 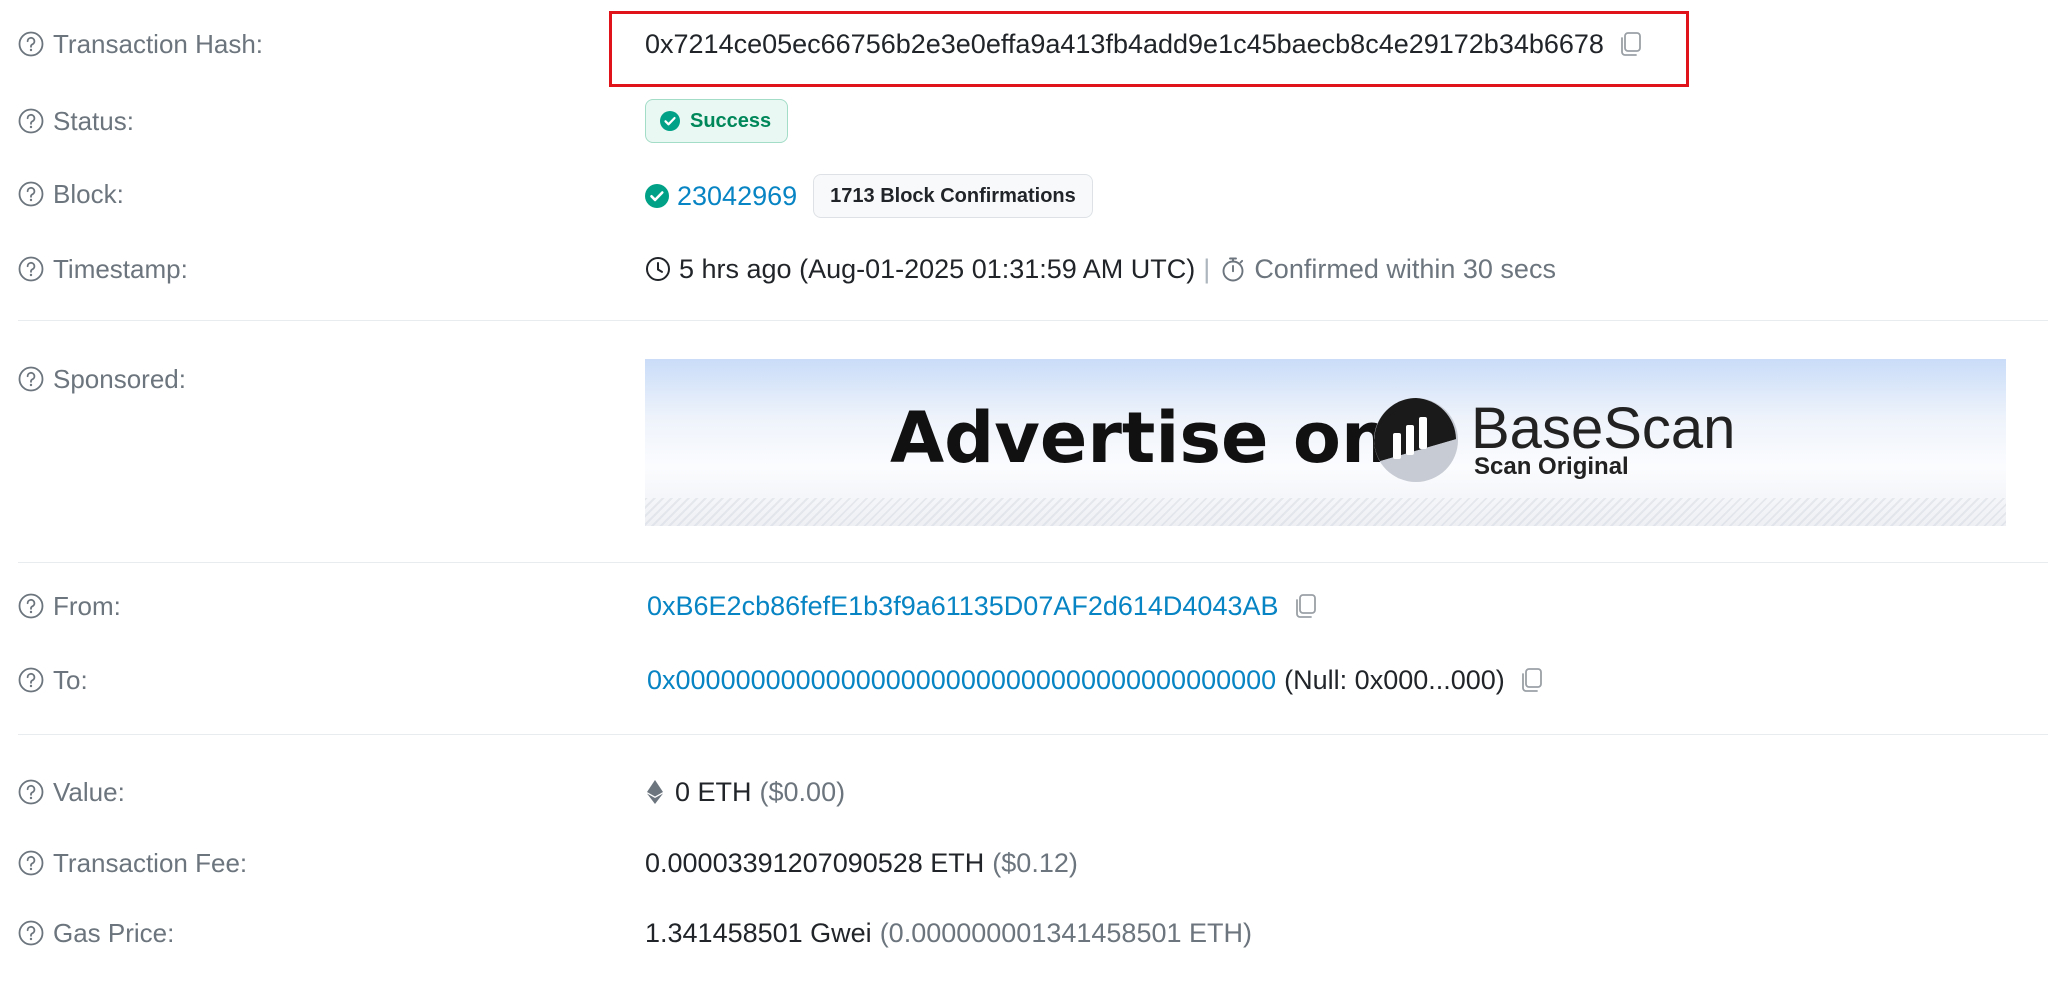 I want to click on label-to: To:, so click(x=53, y=680).